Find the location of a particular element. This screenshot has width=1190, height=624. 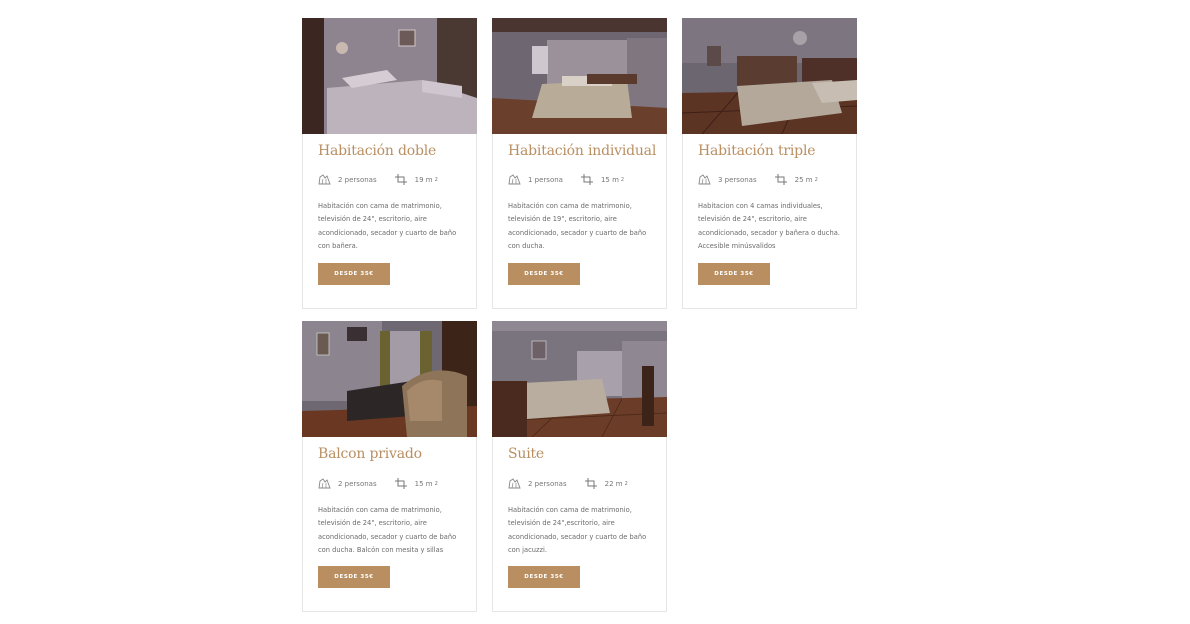

guests-count: 3 personas is located at coordinates (737, 179).